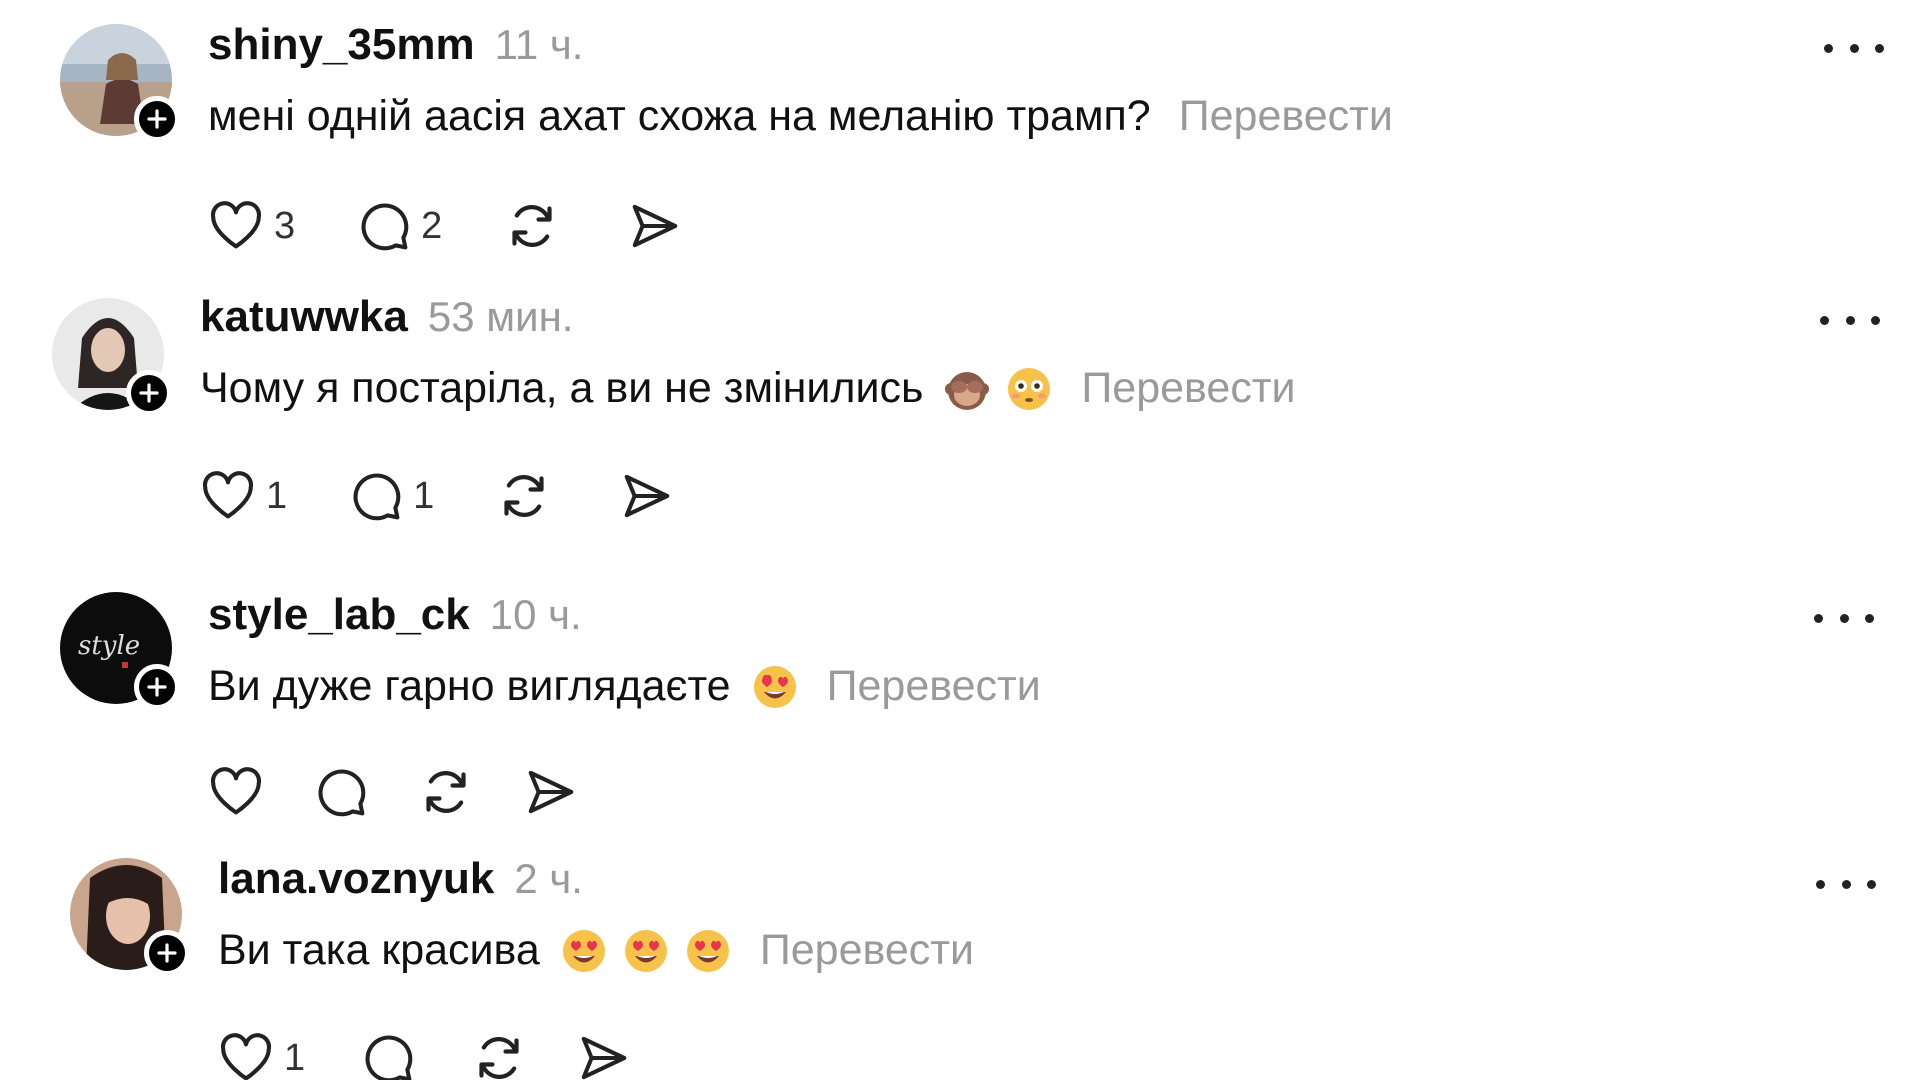 This screenshot has height=1080, width=1920. What do you see at coordinates (424, 495) in the screenshot?
I see `reply-count: 1` at bounding box center [424, 495].